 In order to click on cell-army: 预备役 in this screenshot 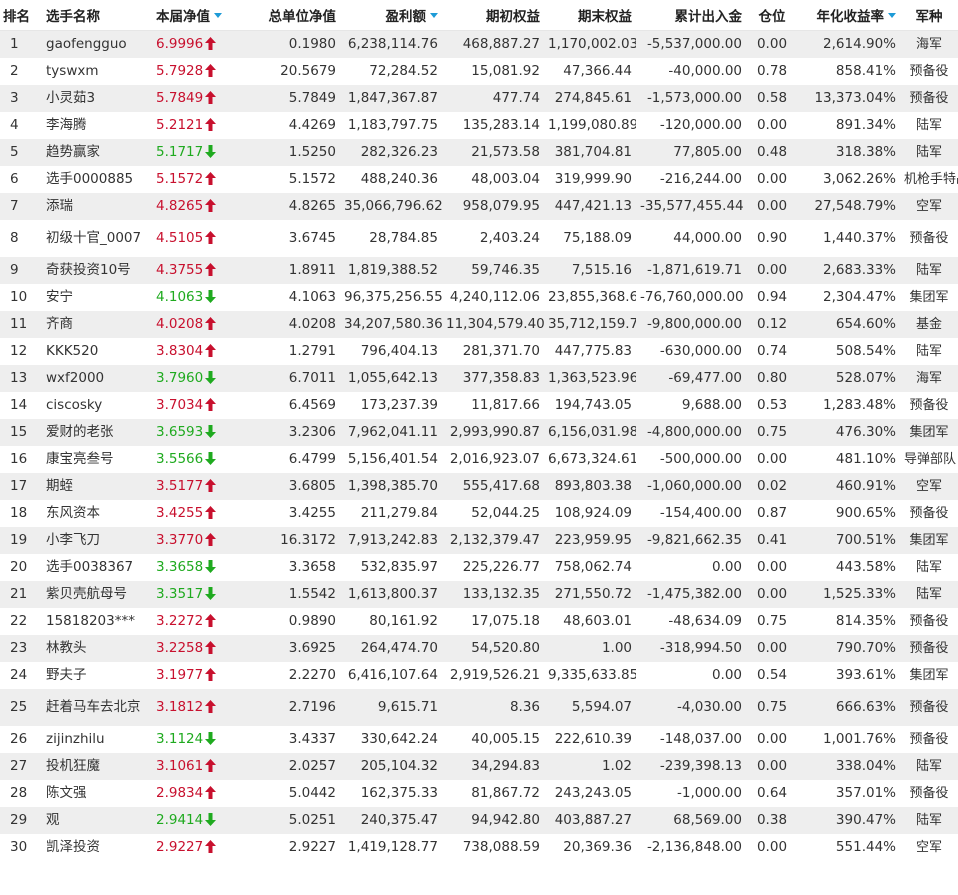, I will do `click(929, 238)`.